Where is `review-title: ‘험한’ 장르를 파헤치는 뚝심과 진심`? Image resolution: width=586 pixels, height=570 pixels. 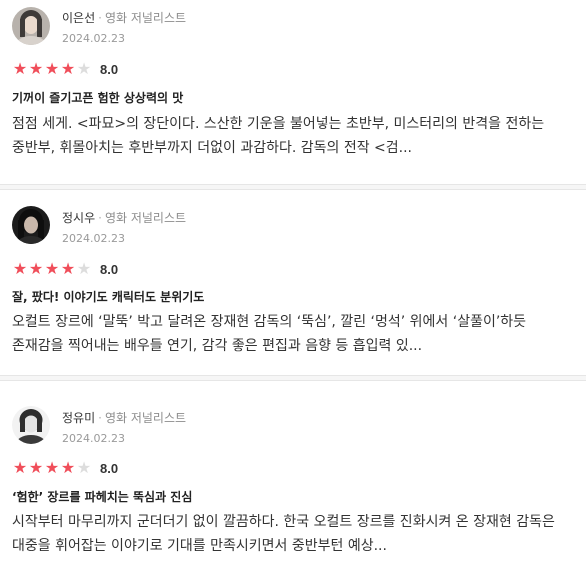
review-title: ‘험한’ 장르를 파헤치는 뚝심과 진심 is located at coordinates (102, 497).